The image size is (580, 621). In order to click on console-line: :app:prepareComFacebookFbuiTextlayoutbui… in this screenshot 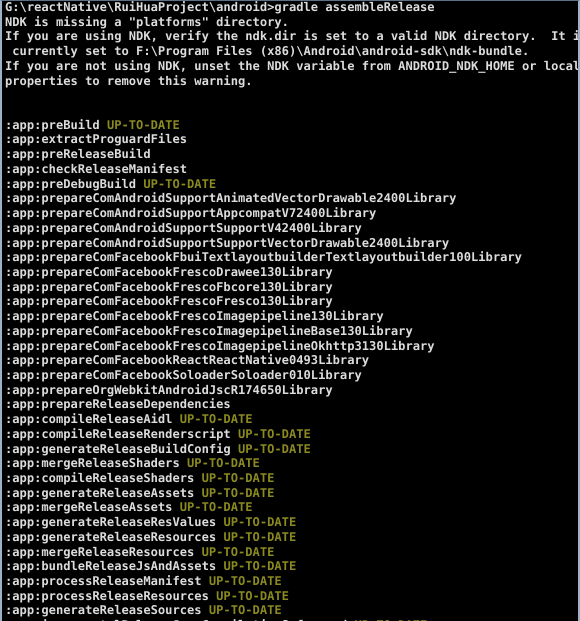, I will do `click(290, 257)`.